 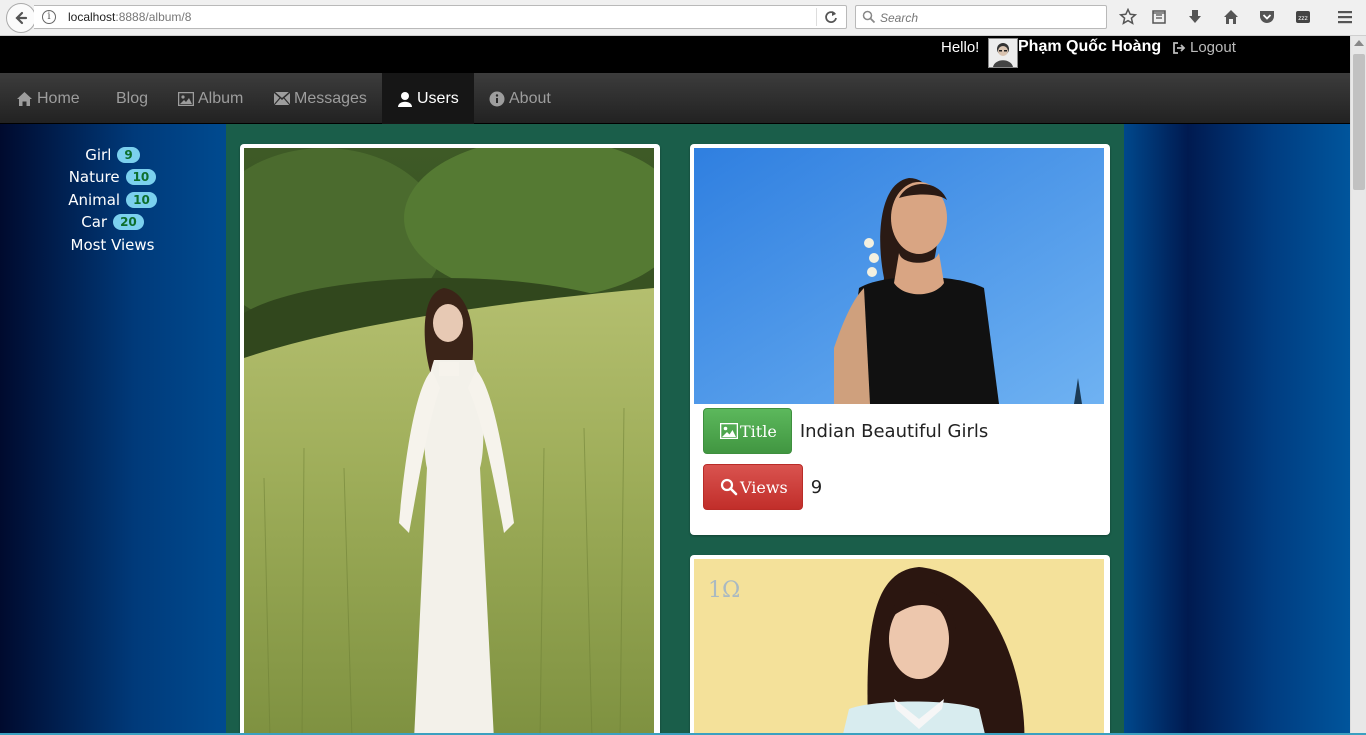 I want to click on info-icon: i, so click(x=49, y=17).